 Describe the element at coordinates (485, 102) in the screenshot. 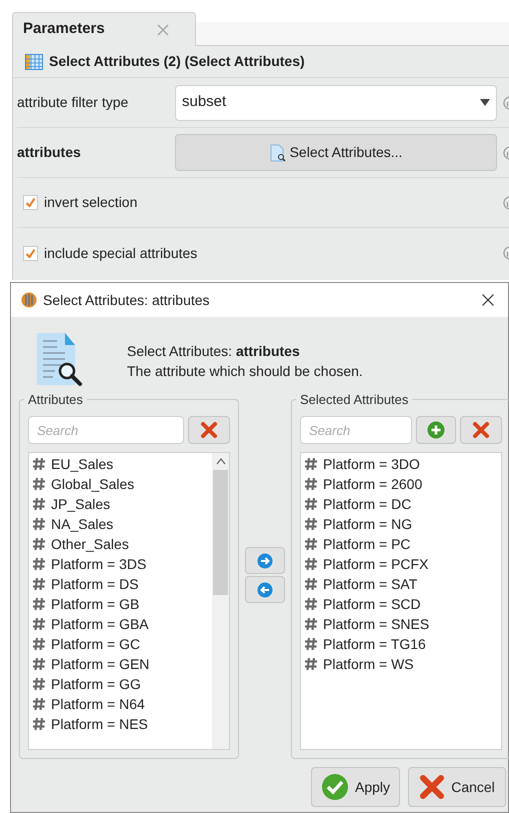

I see `dropdown-caret-icon` at that location.